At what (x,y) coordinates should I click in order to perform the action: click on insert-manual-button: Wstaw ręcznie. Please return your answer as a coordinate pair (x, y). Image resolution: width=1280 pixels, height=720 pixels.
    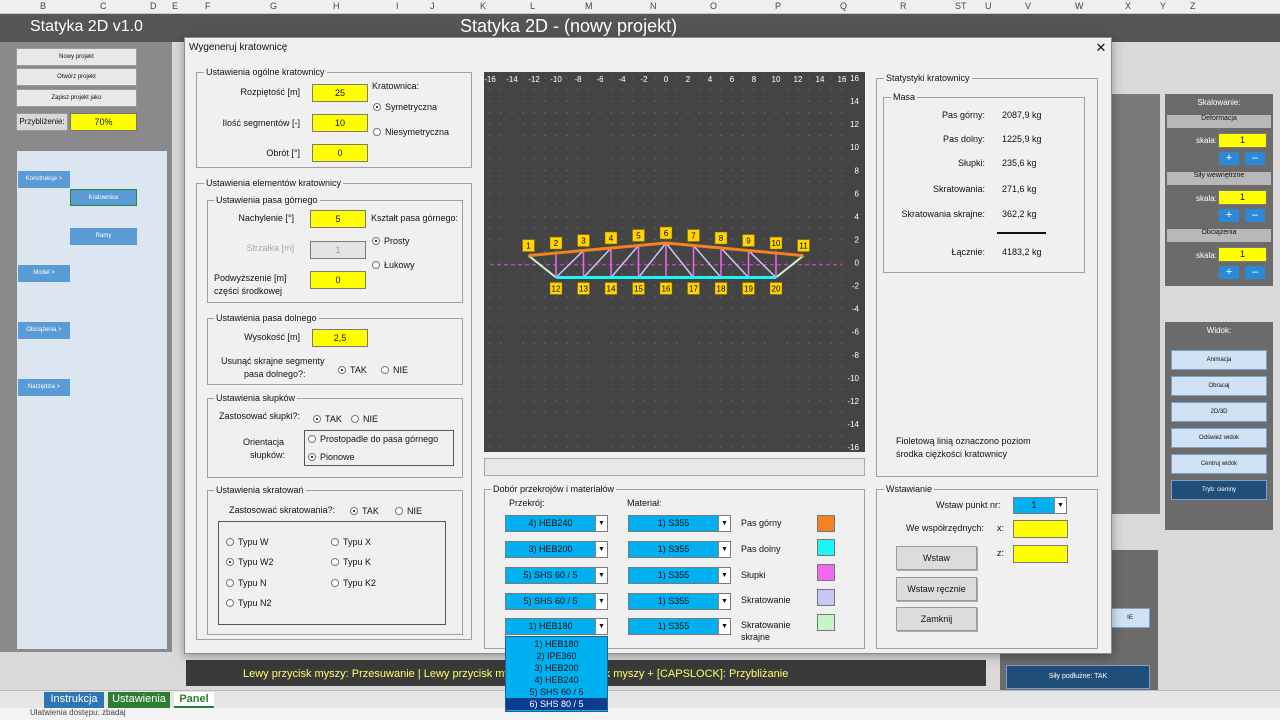
    Looking at the image, I should click on (936, 589).